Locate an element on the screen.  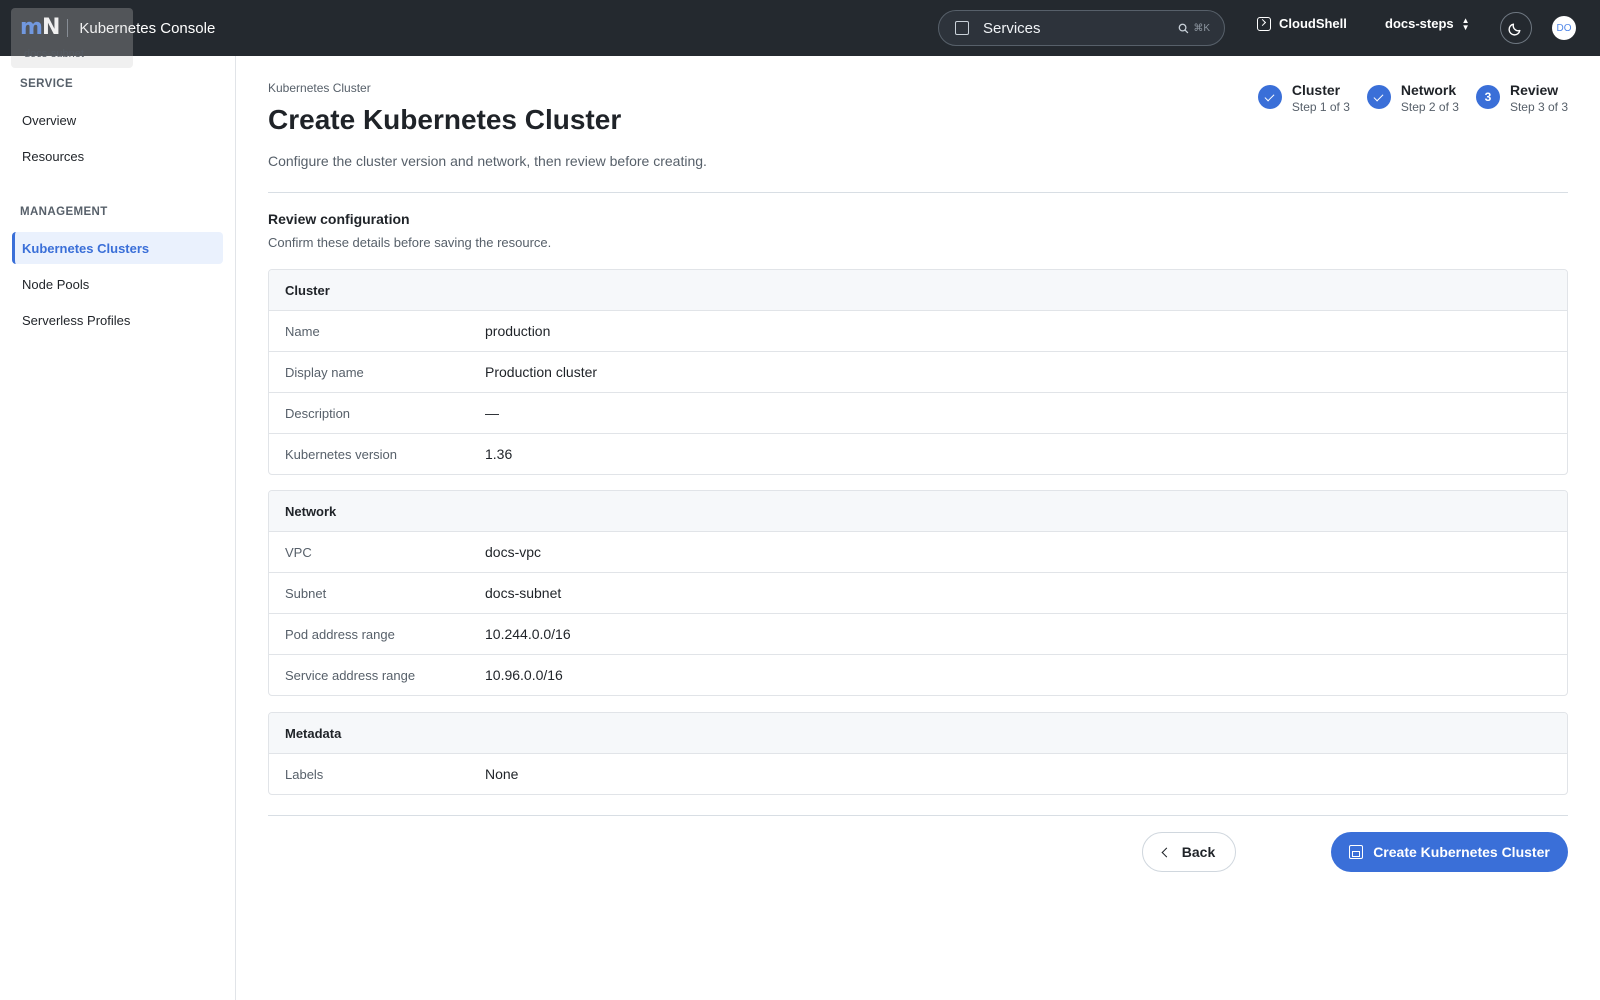
summary-row: VPC docs-vpc is located at coordinates (918, 552).